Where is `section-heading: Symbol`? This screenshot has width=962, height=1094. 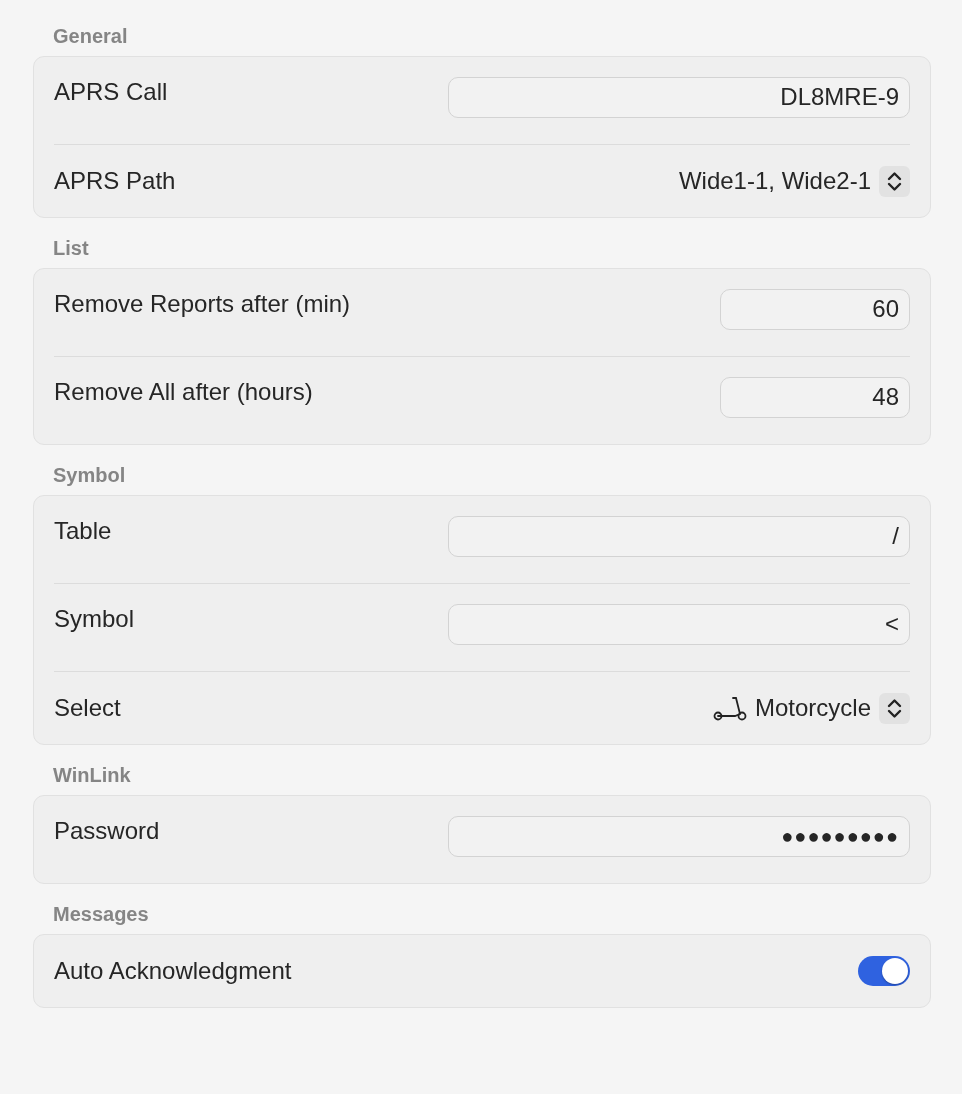
section-heading: Symbol is located at coordinates (90, 475).